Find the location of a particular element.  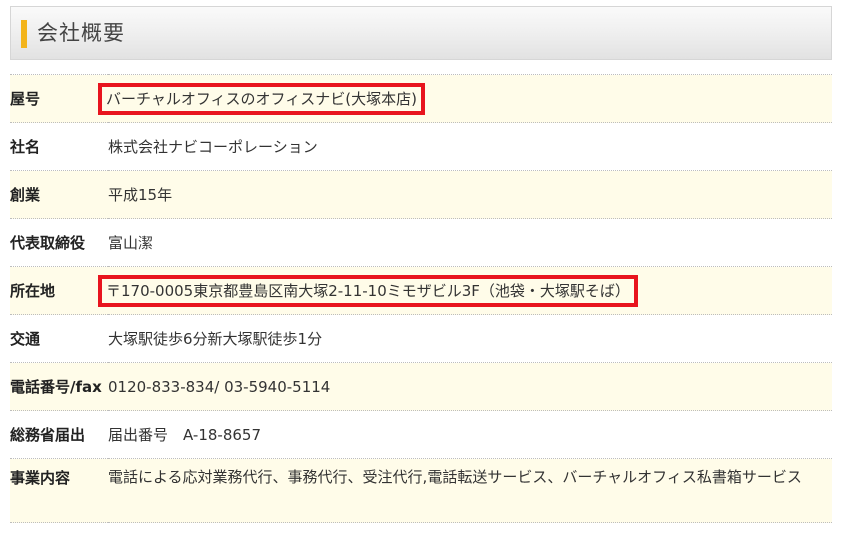

accent-bar is located at coordinates (24, 34).